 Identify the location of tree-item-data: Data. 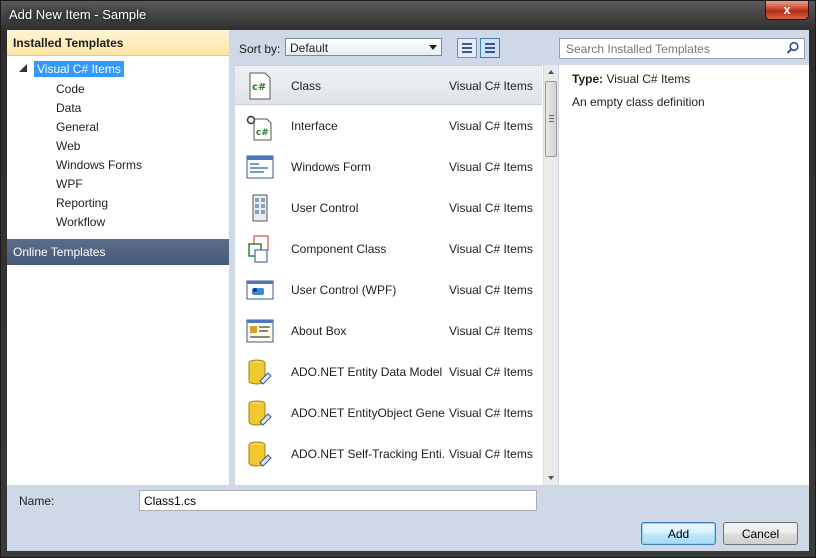
(68, 108).